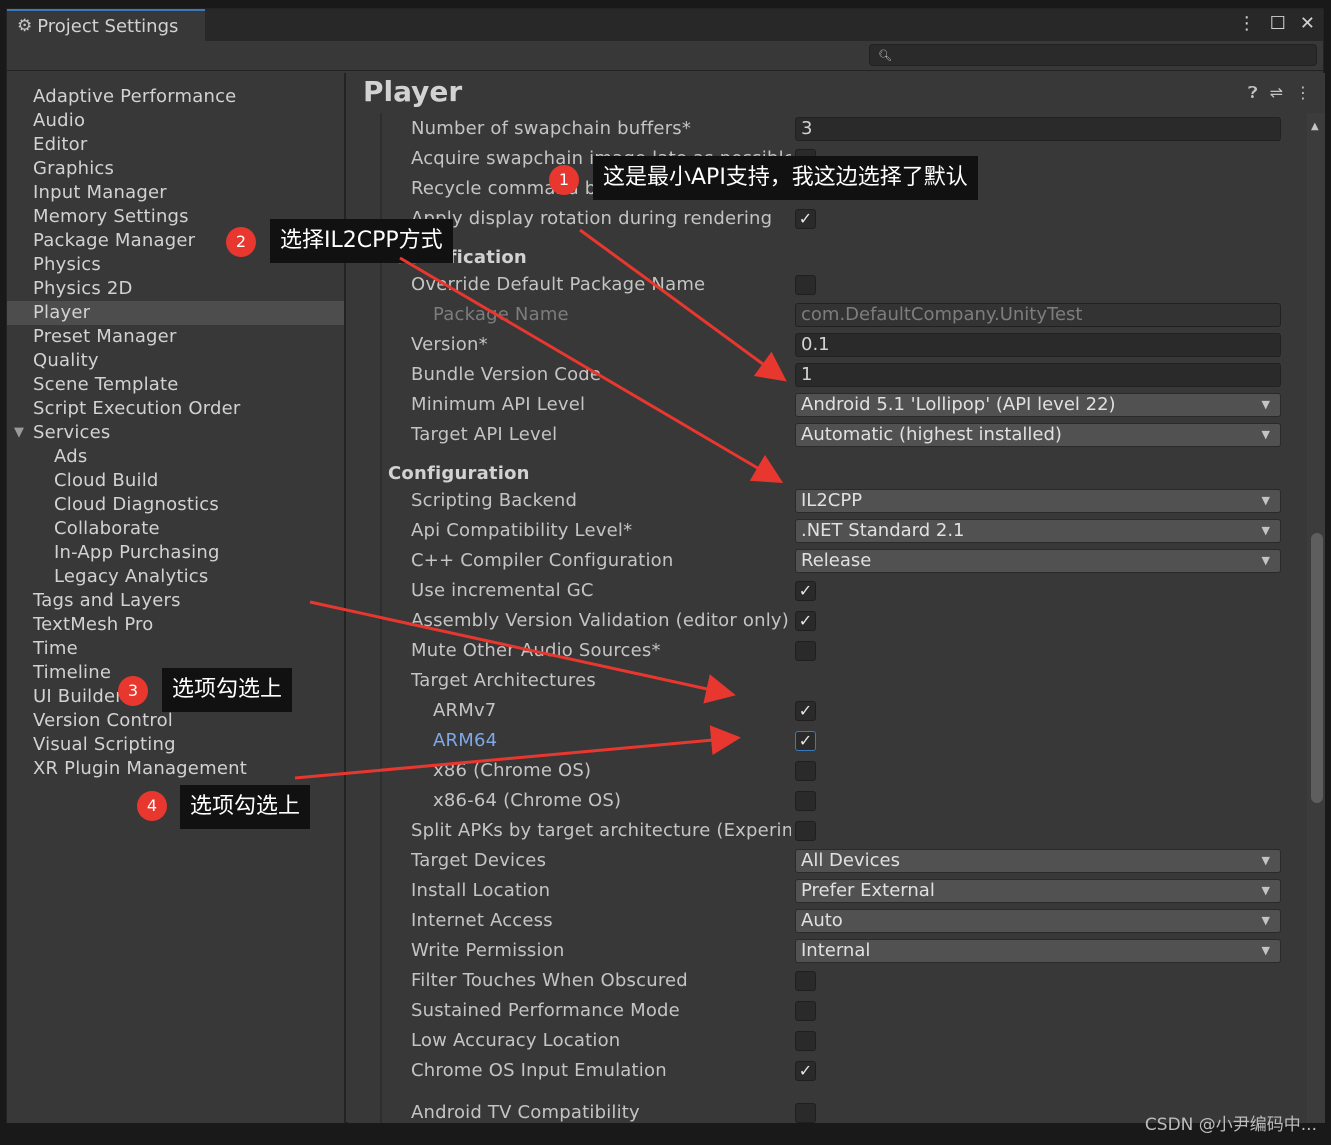  What do you see at coordinates (1038, 315) in the screenshot?
I see `package-name-input: com.DefaultCompany.UnityTest` at bounding box center [1038, 315].